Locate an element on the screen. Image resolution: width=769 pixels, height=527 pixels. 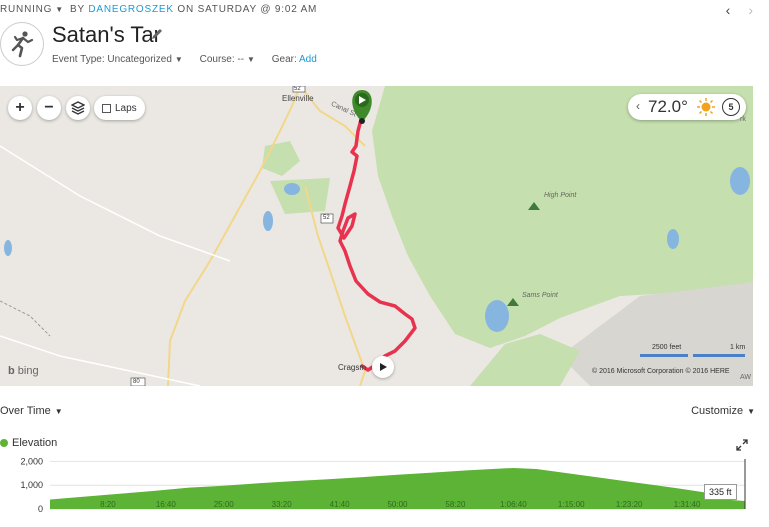
zoom-out-button: − is located at coordinates (49, 108).